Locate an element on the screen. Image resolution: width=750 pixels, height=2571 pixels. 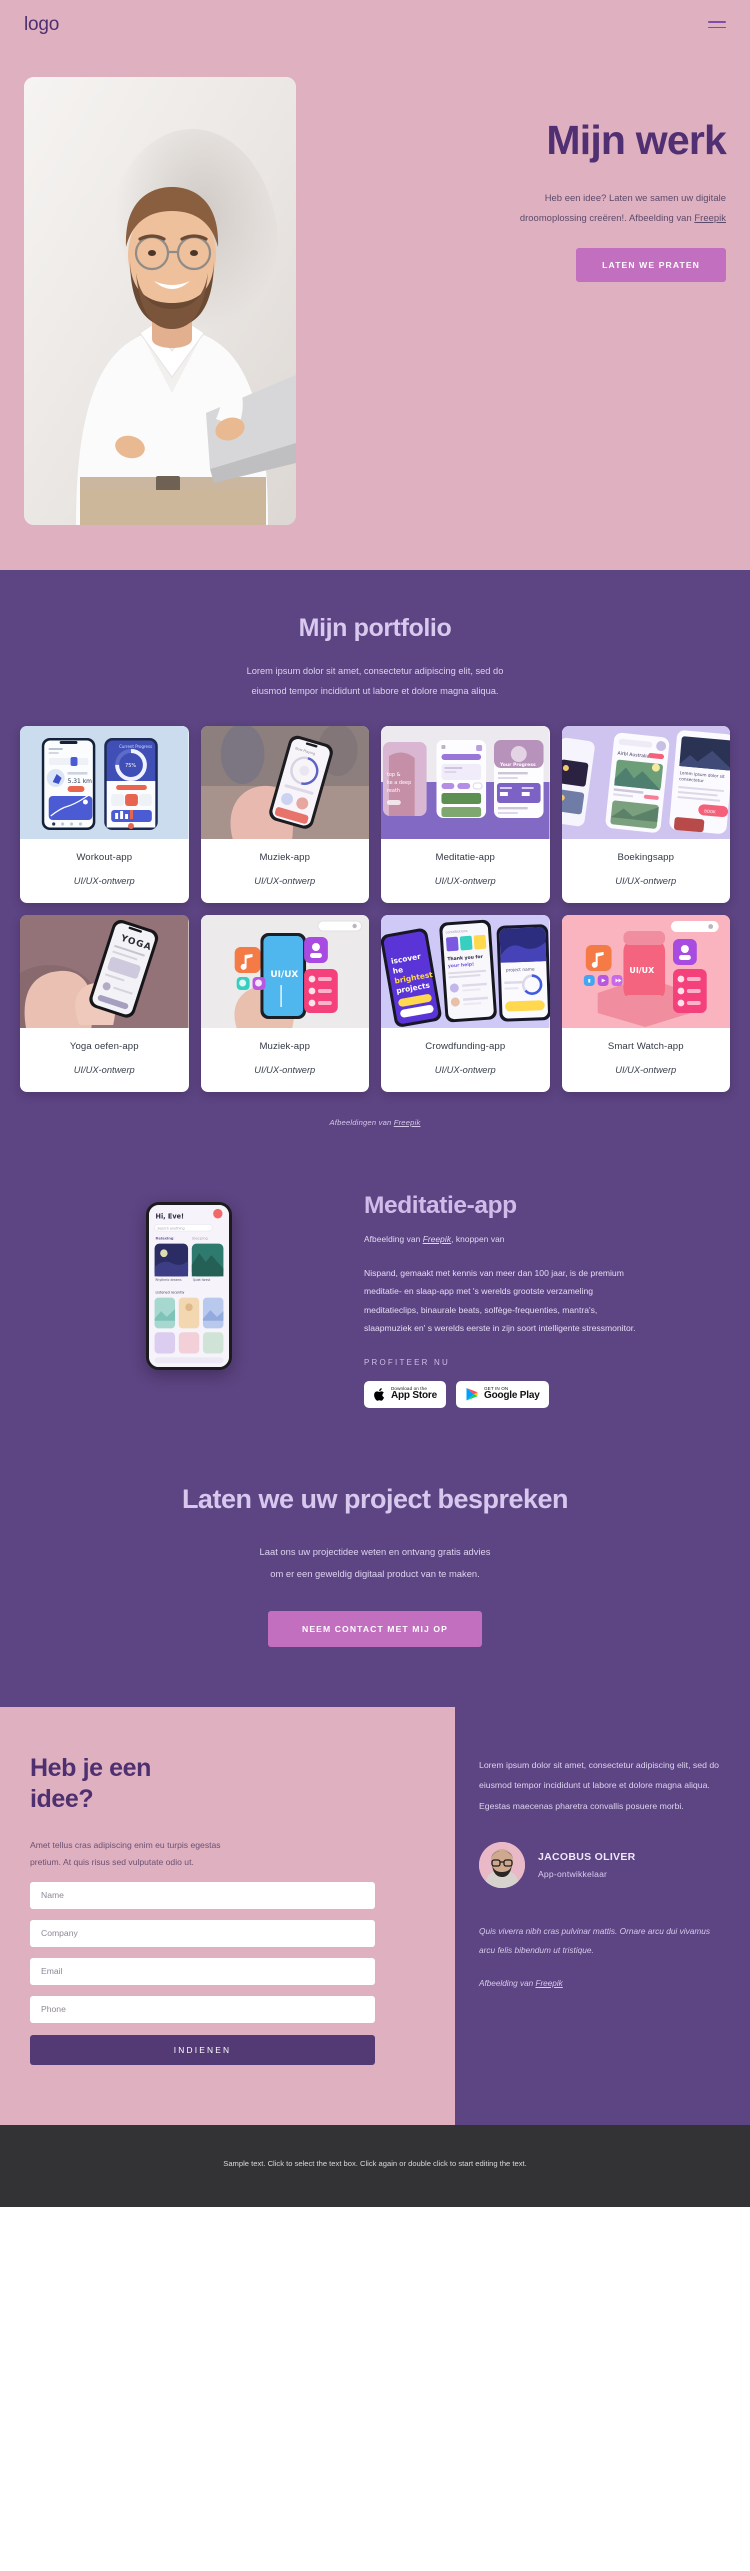
logo: logo is located at coordinates (41, 25).